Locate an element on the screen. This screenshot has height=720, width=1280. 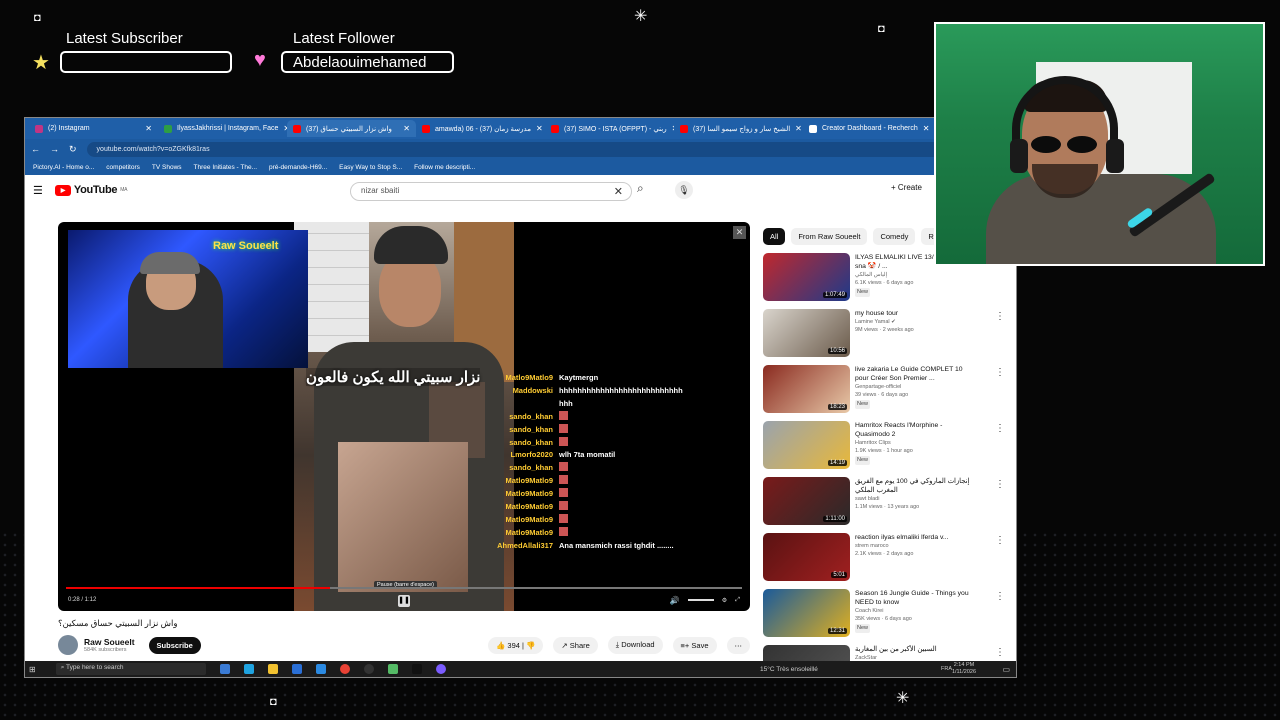
browser-tab: (2) Instagram ✕ is located at coordinates (93, 128).